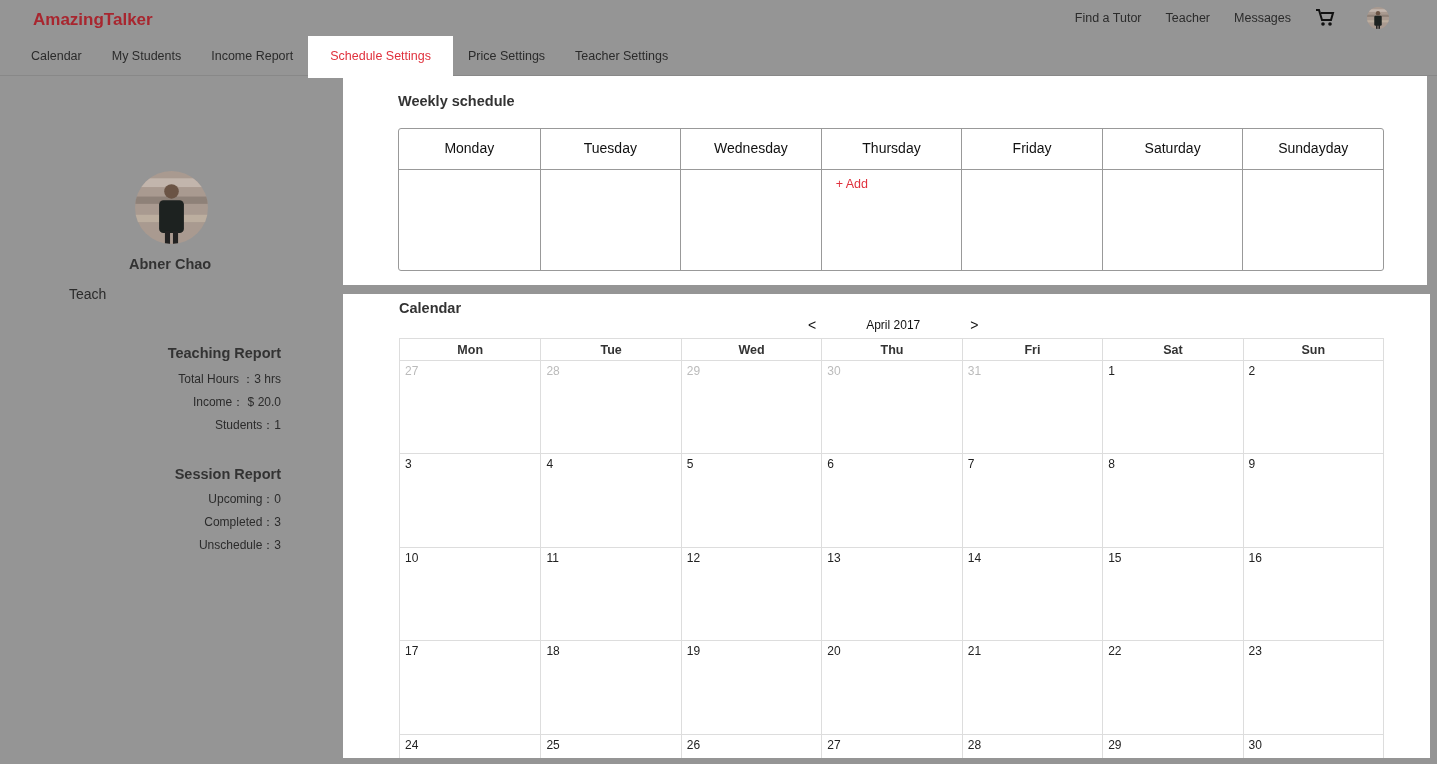 The height and width of the screenshot is (764, 1437). What do you see at coordinates (88, 294) in the screenshot?
I see `profile-role: Teach` at bounding box center [88, 294].